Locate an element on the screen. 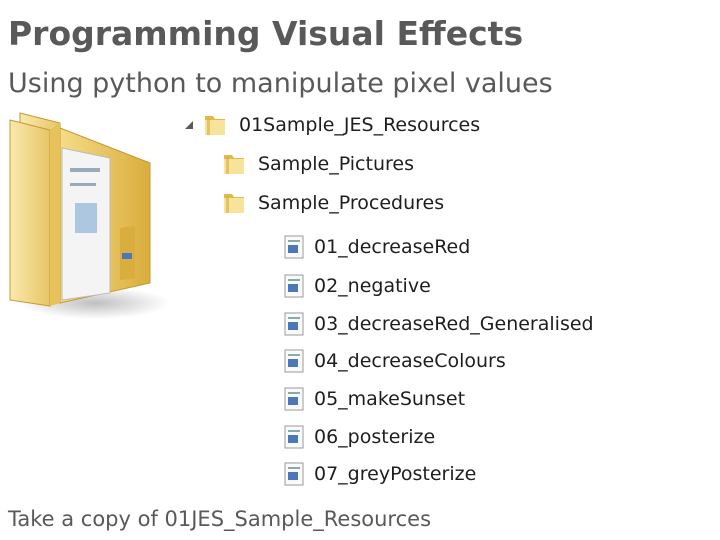 The height and width of the screenshot is (540, 720). tree-item-label: 05_makeSunset is located at coordinates (390, 399).